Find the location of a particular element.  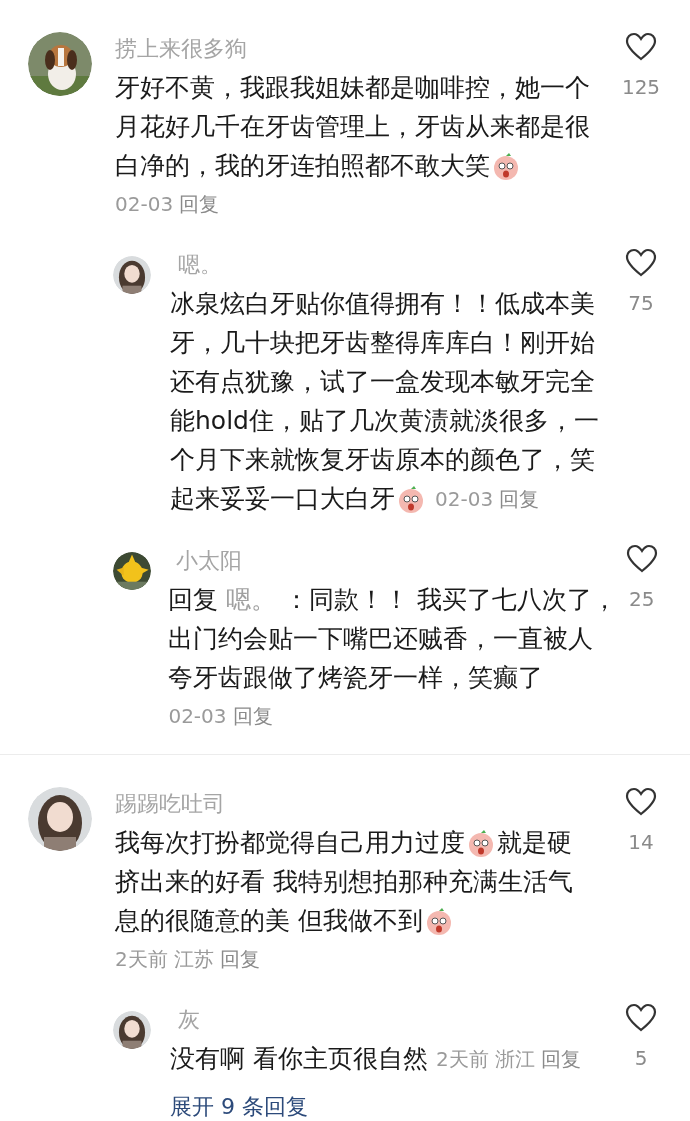

comment-text: 月花好几千在牙齿管理上，牙齿从来都是很 is located at coordinates (352, 126).